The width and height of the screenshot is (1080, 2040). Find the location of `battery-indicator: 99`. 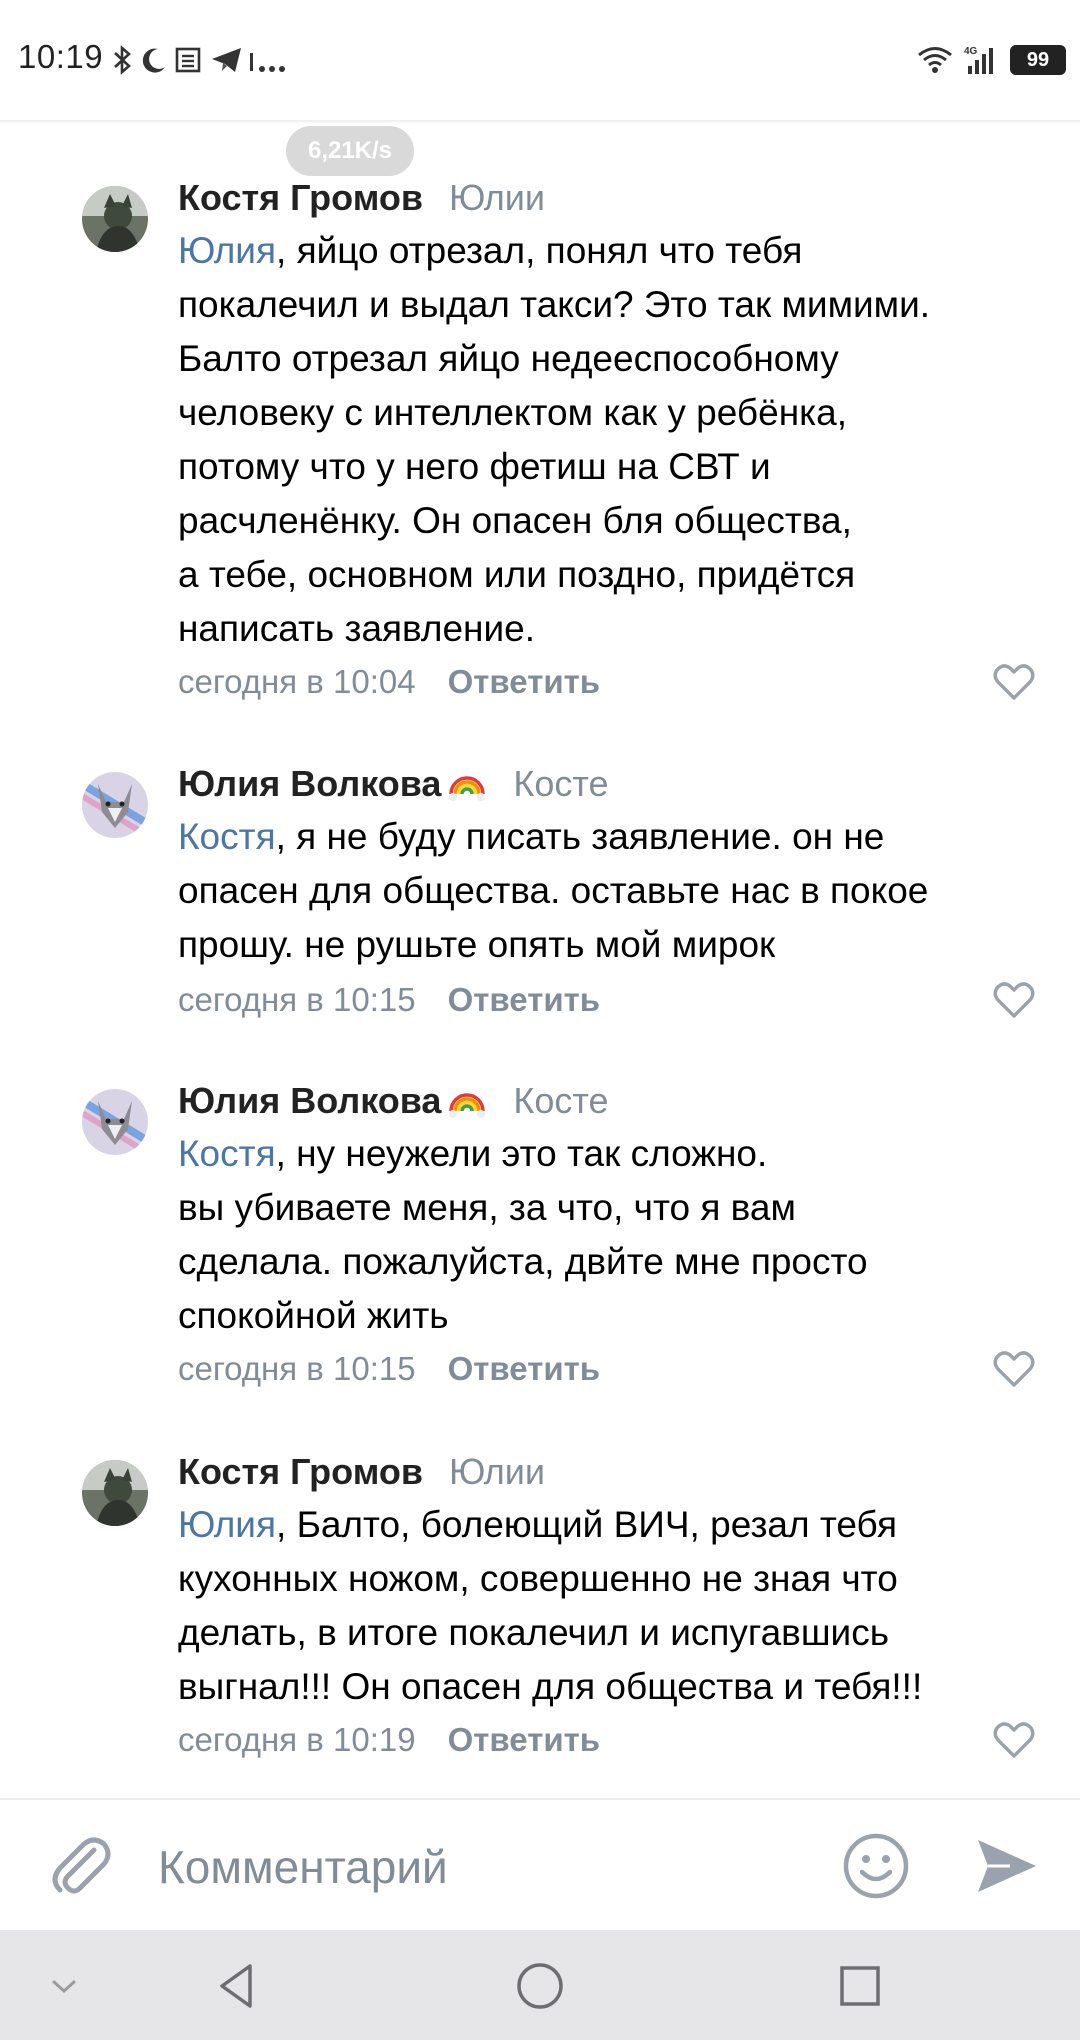

battery-indicator: 99 is located at coordinates (1038, 60).